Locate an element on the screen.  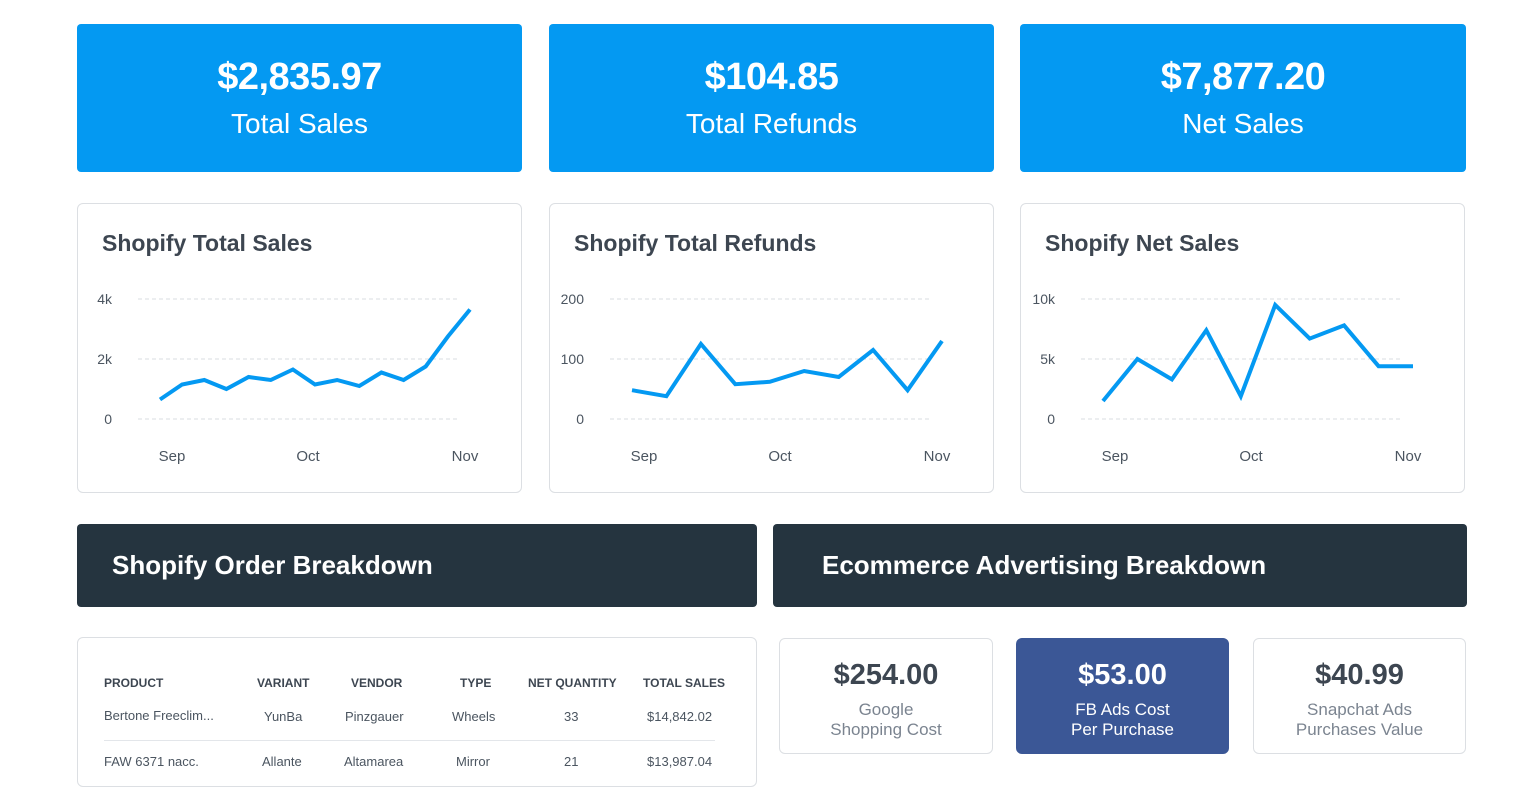
column-header-total-sales: TOTAL SALES is located at coordinates (684, 683).